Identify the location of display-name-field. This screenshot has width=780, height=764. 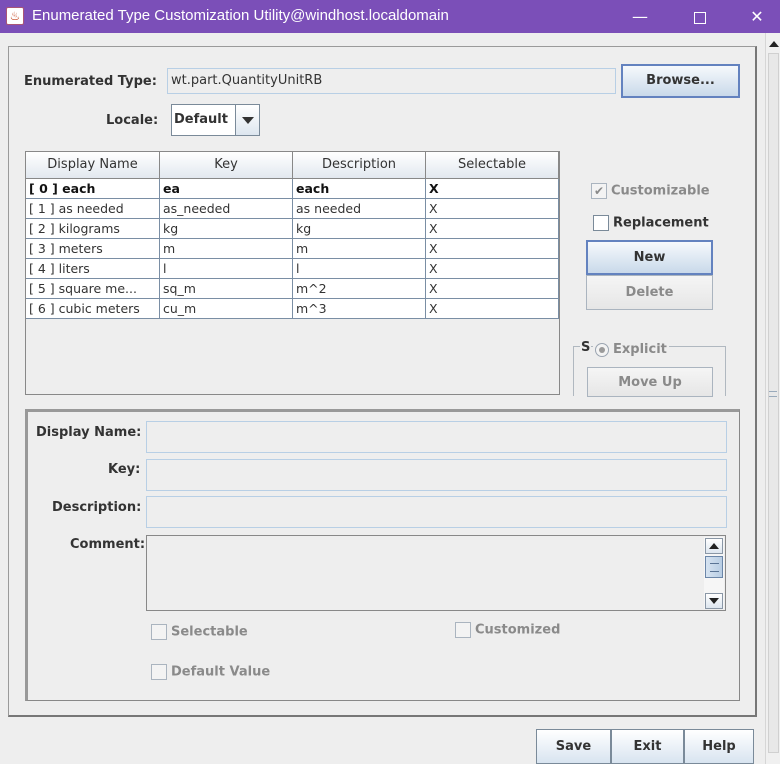
(436, 437).